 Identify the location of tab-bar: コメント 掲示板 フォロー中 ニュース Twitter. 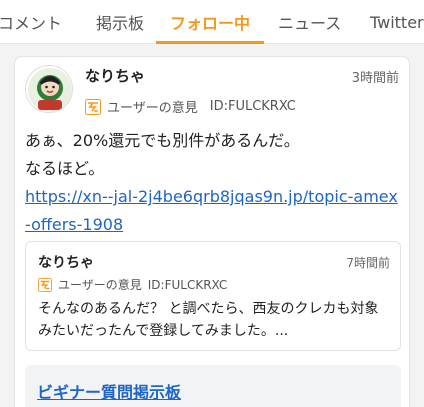
(212, 22).